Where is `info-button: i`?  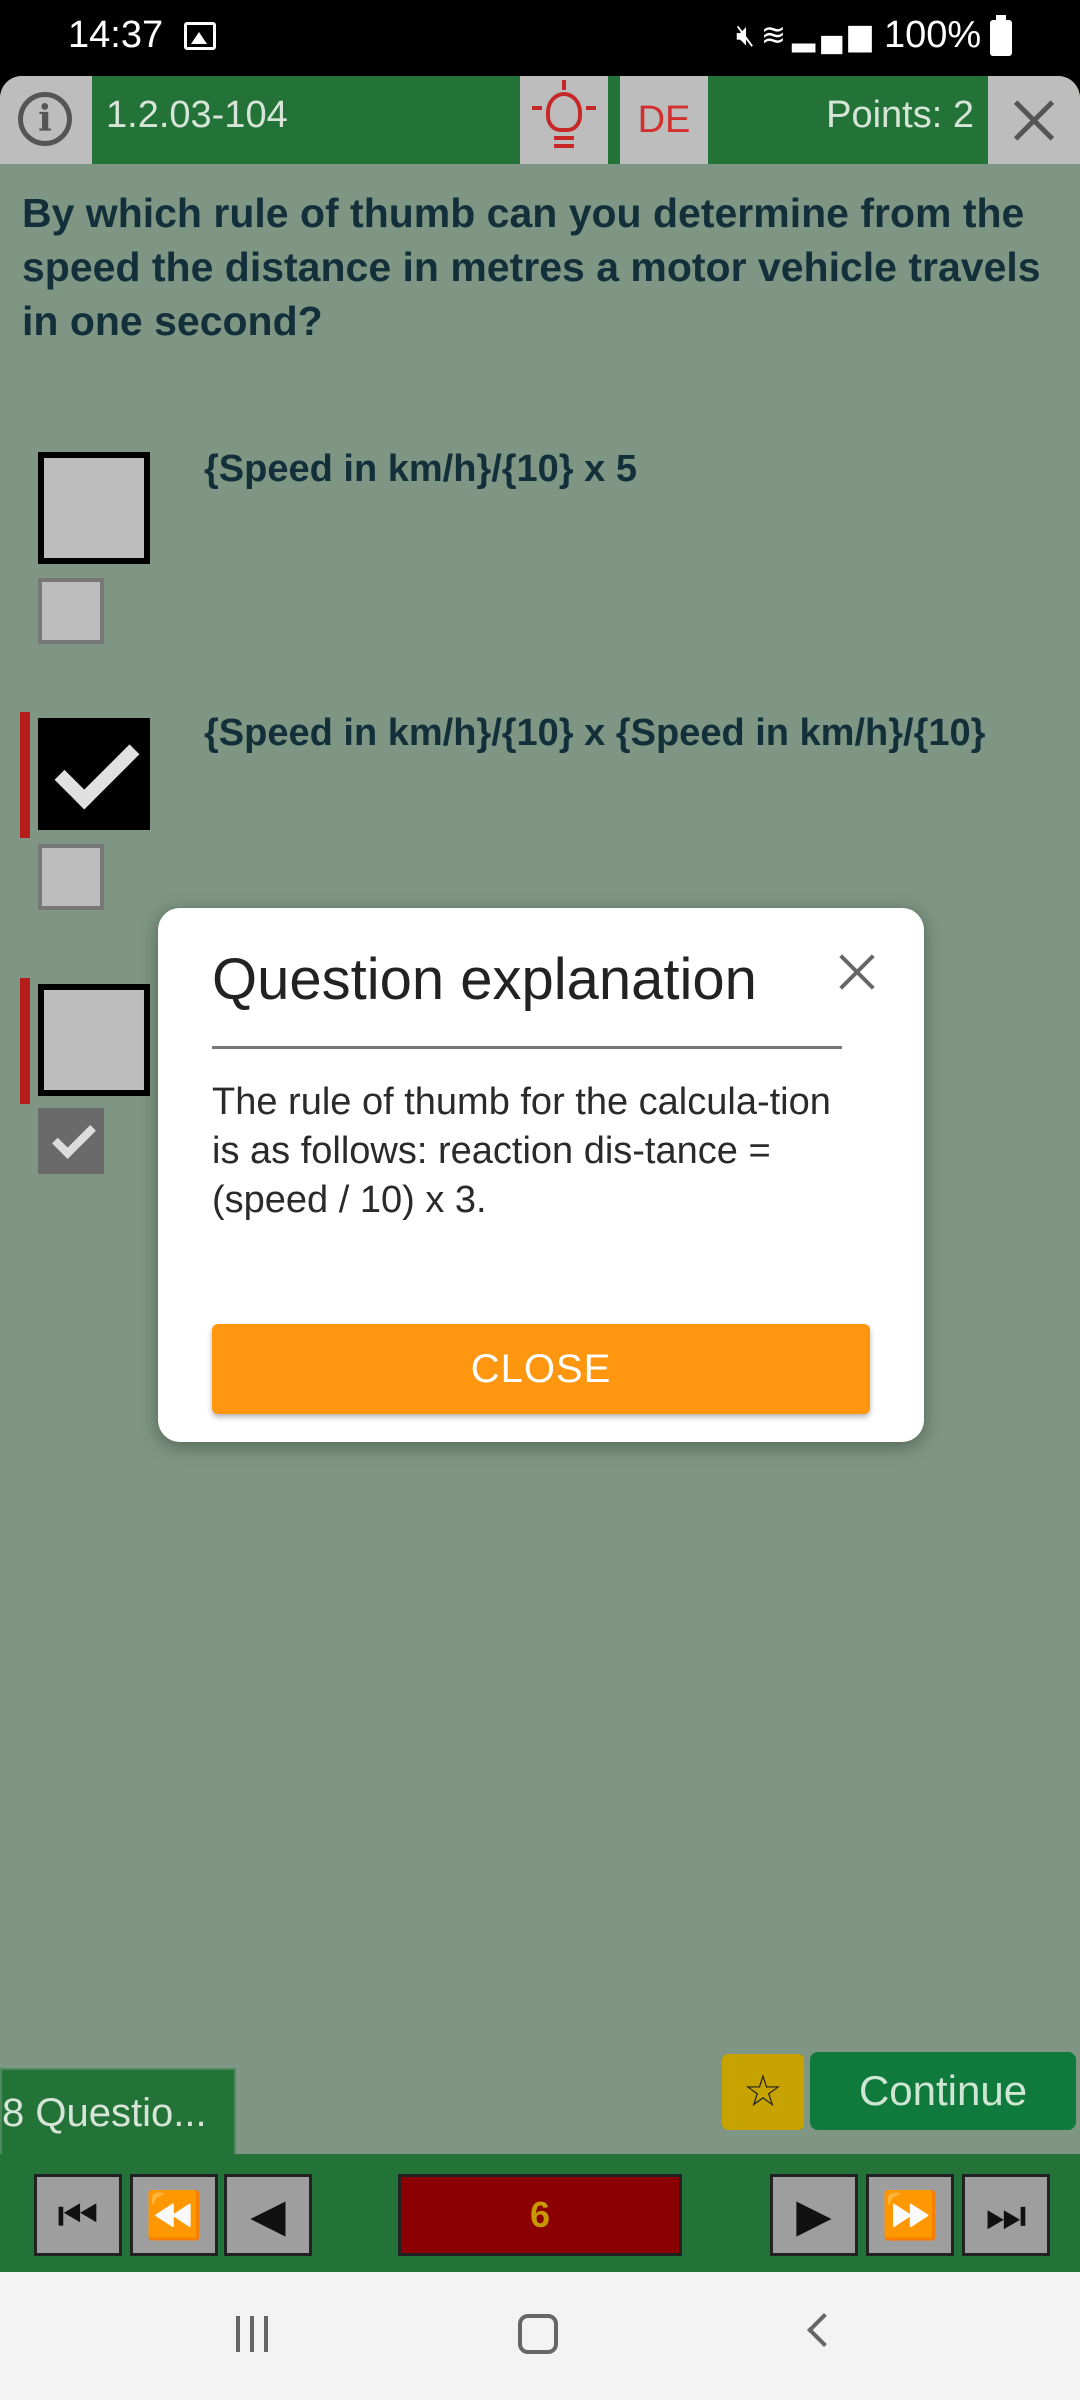
info-button: i is located at coordinates (46, 120).